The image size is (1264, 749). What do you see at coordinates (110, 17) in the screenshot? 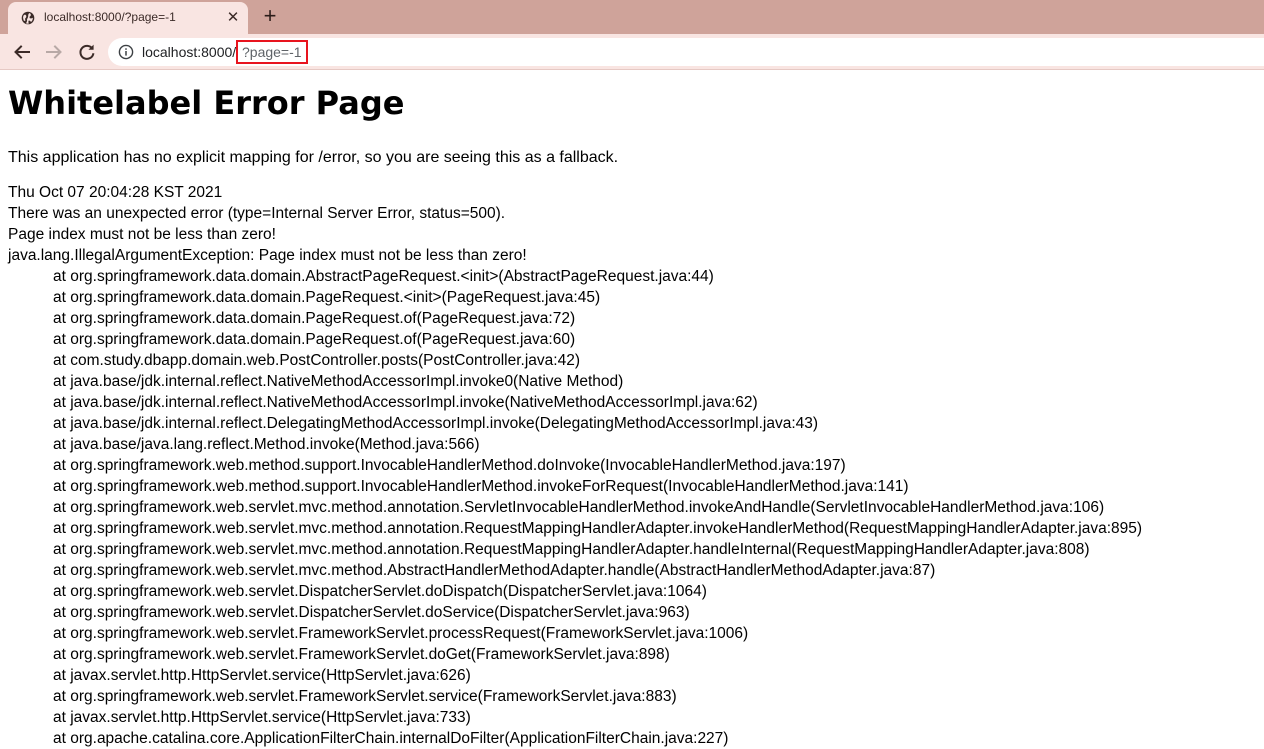
I see `tab-title: localhost:8000/?page=-1` at bounding box center [110, 17].